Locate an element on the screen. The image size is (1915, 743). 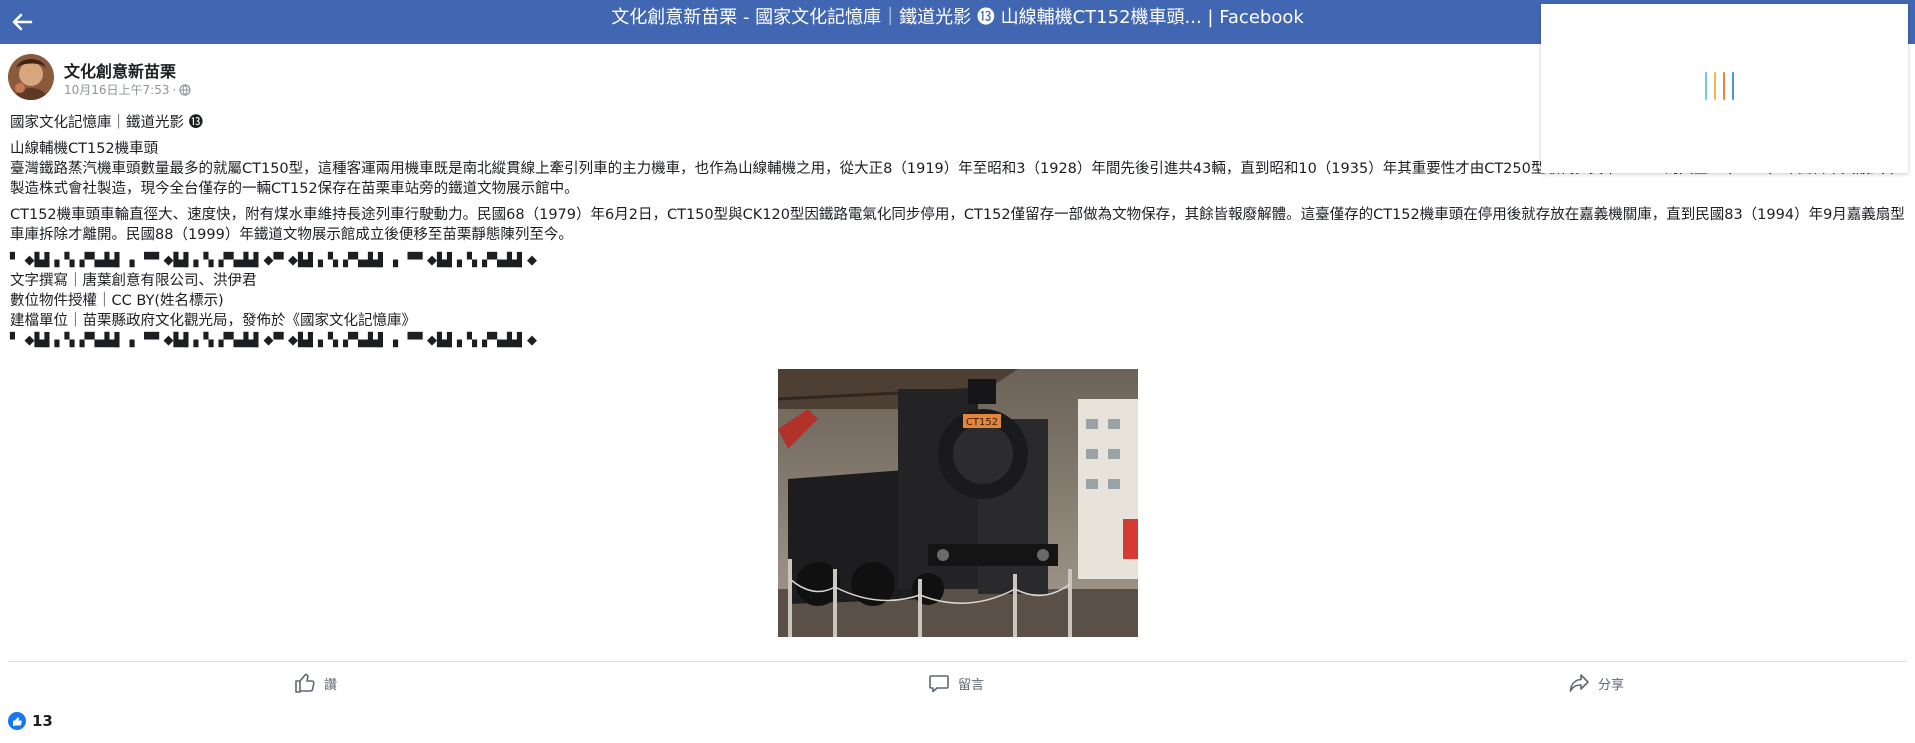
svg-text: CT152 is located at coordinates (982, 422).